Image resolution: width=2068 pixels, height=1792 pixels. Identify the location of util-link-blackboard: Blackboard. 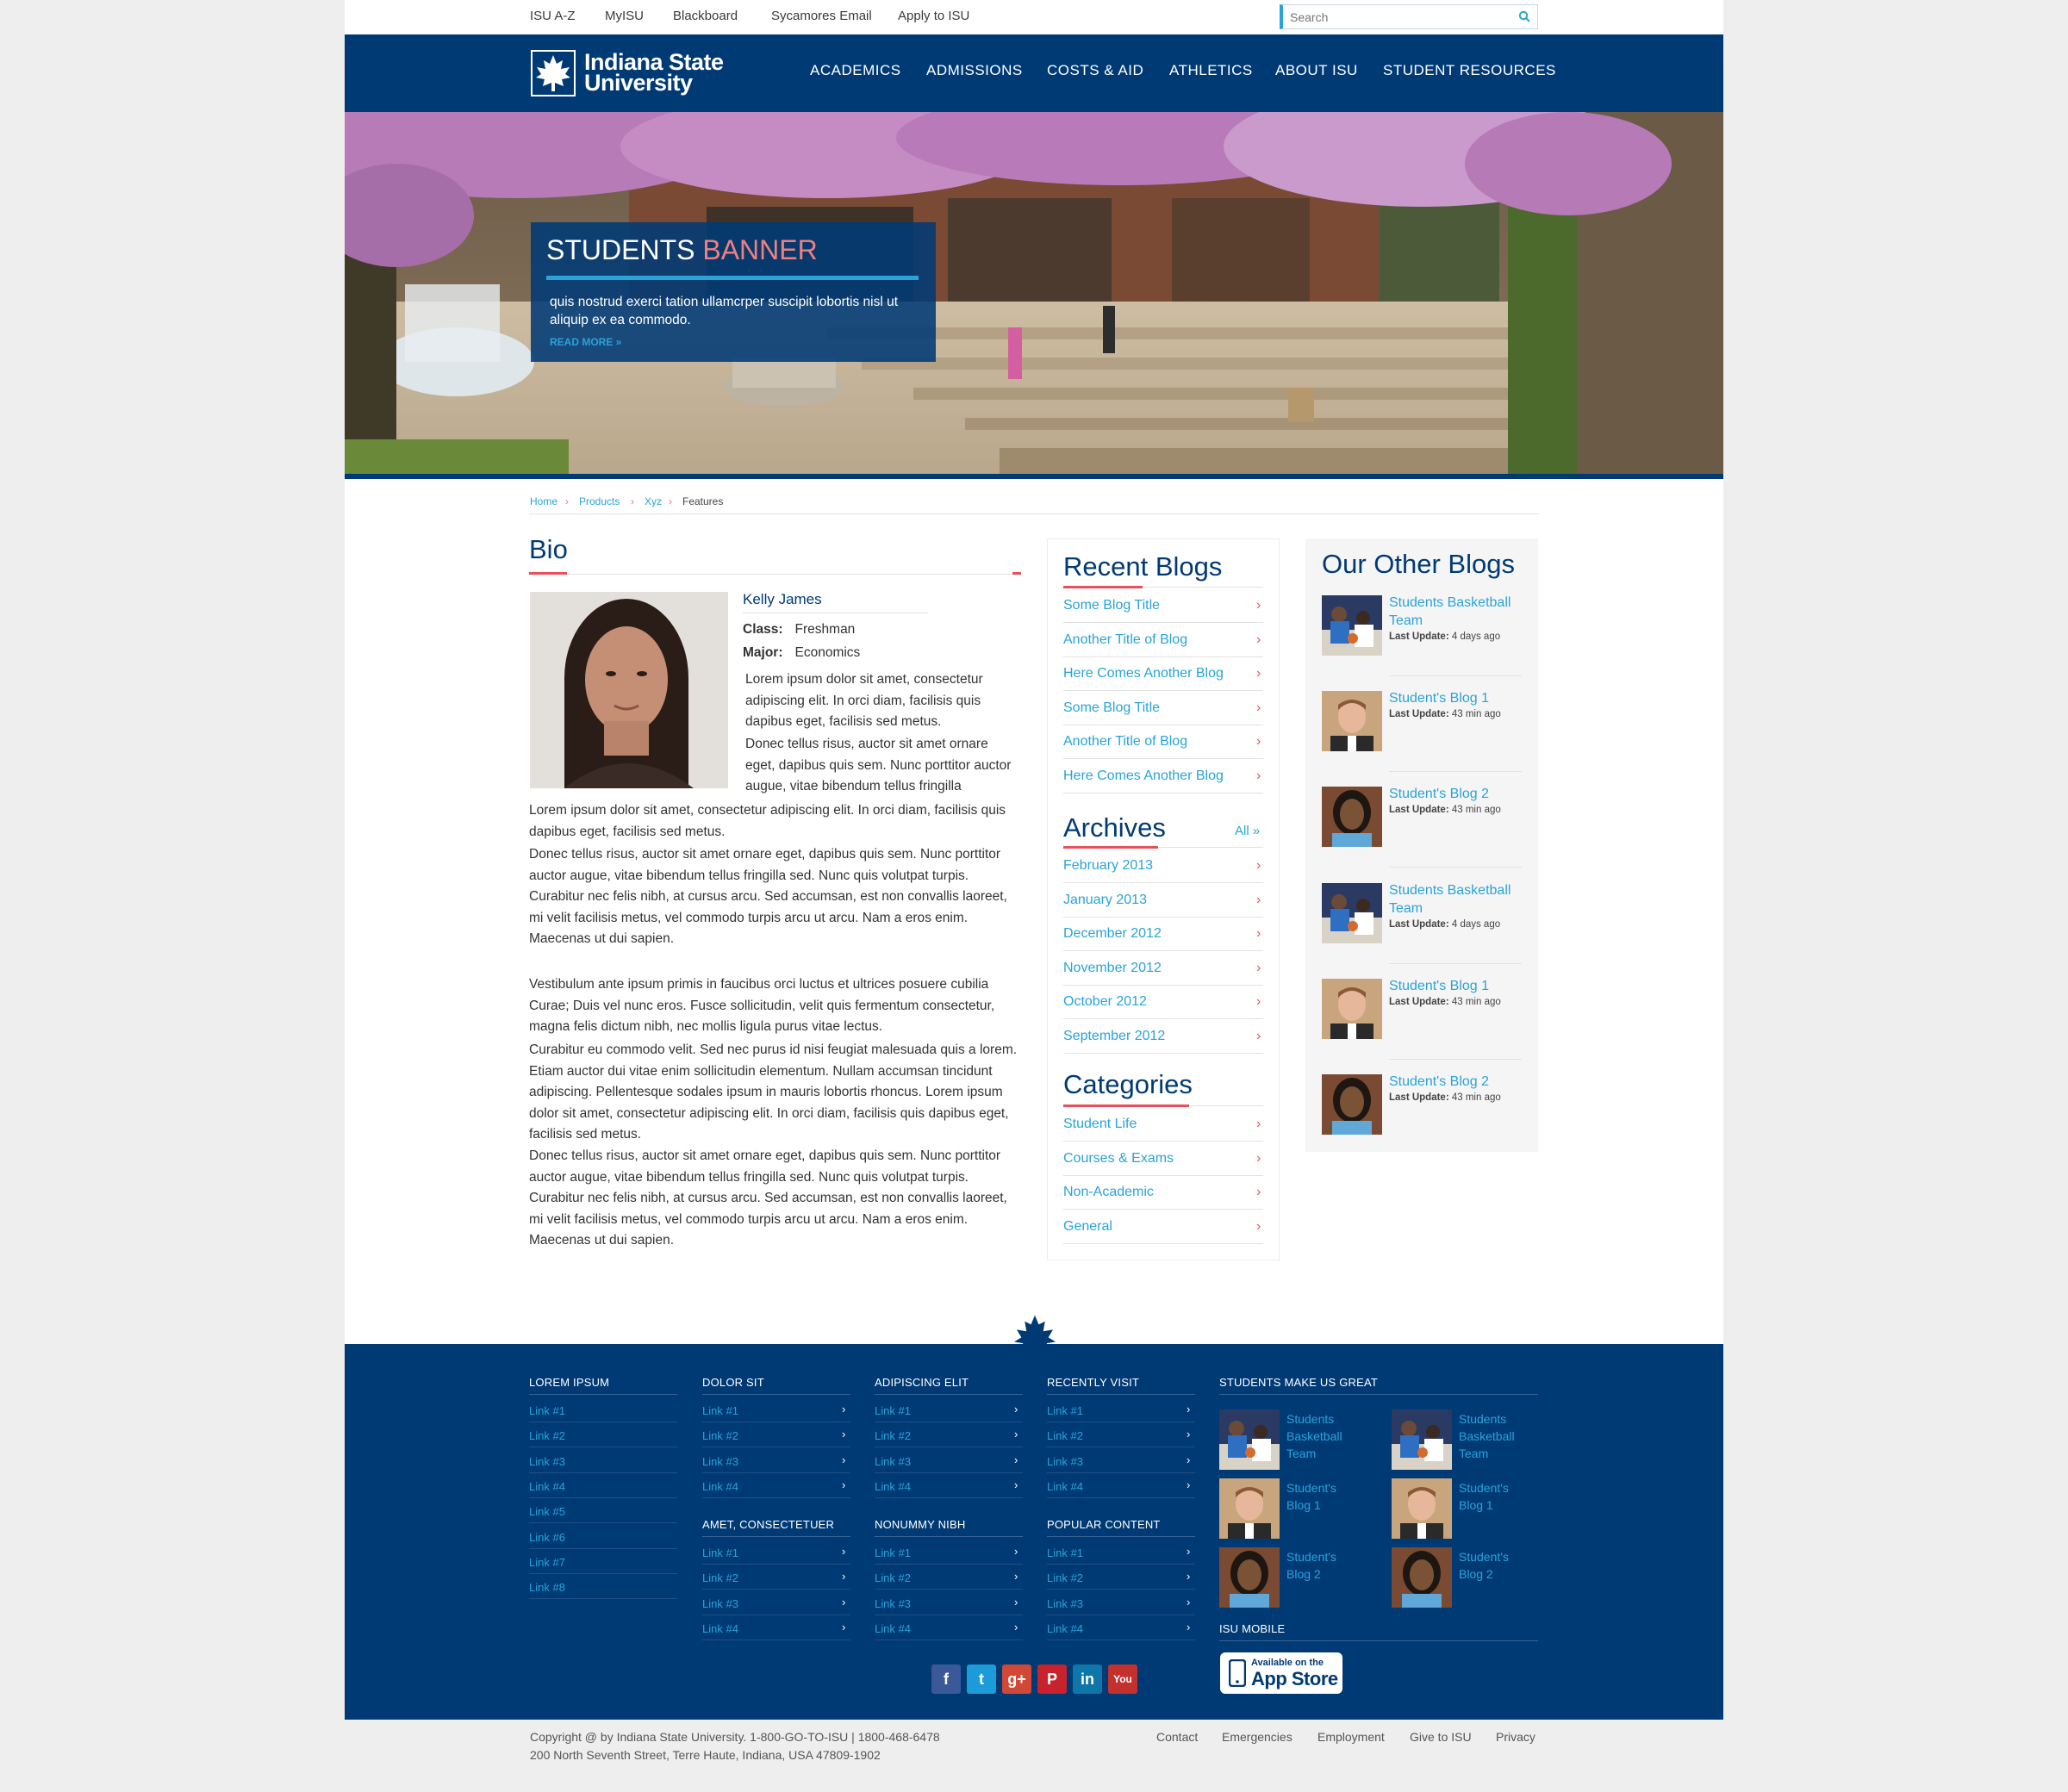
(705, 16).